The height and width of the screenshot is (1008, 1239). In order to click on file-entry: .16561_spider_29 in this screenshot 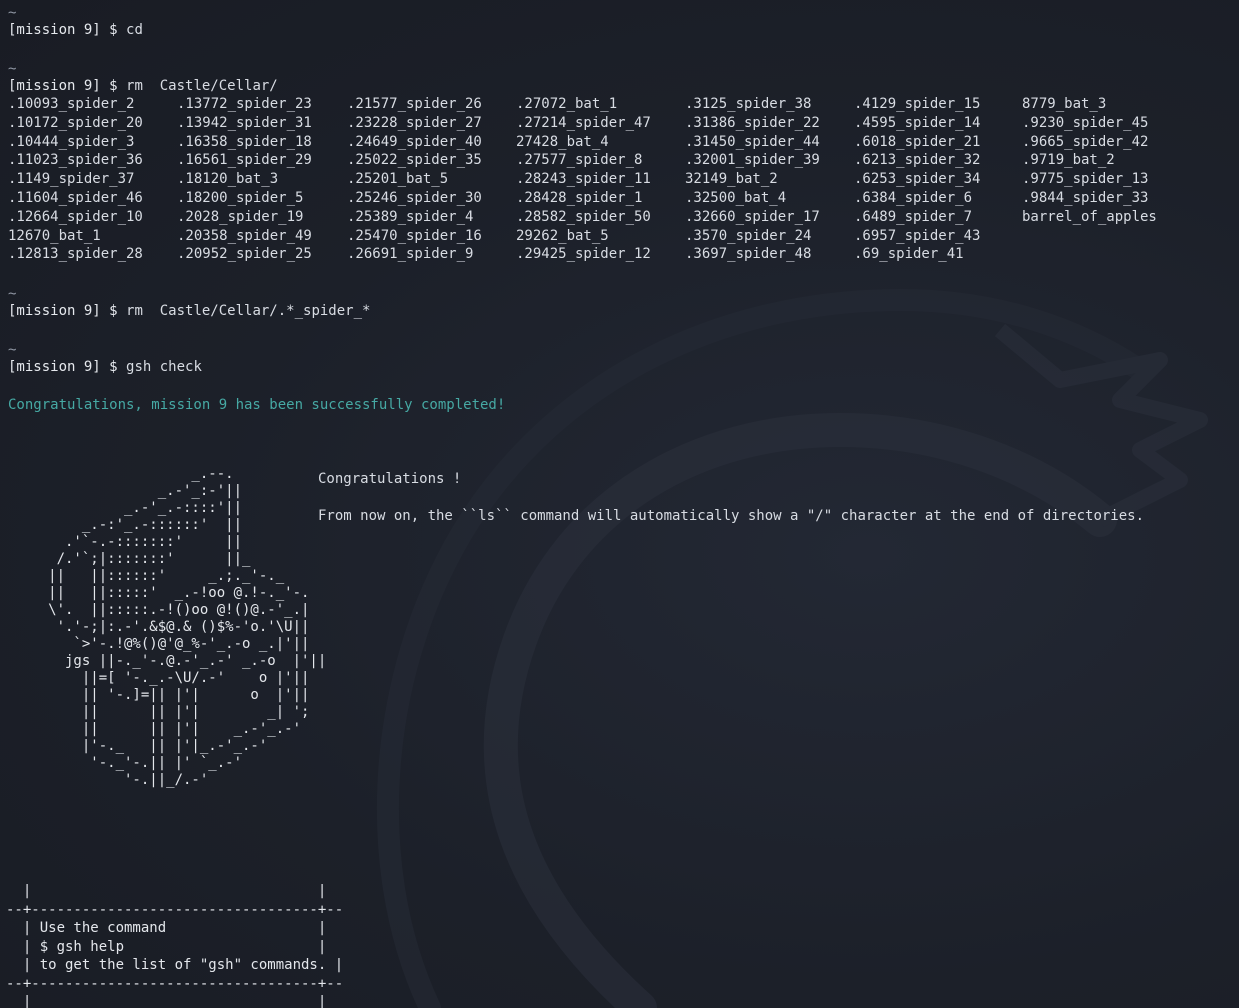, I will do `click(244, 160)`.